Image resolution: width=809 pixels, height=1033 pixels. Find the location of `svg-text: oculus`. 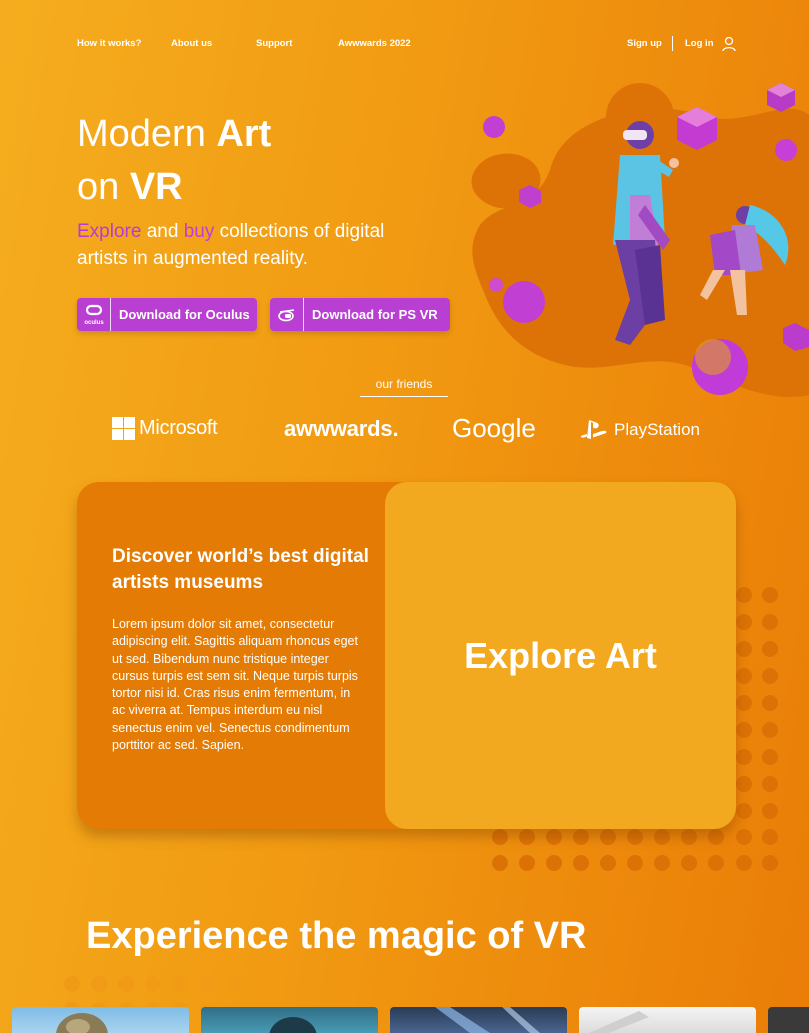

svg-text: oculus is located at coordinates (94, 323).